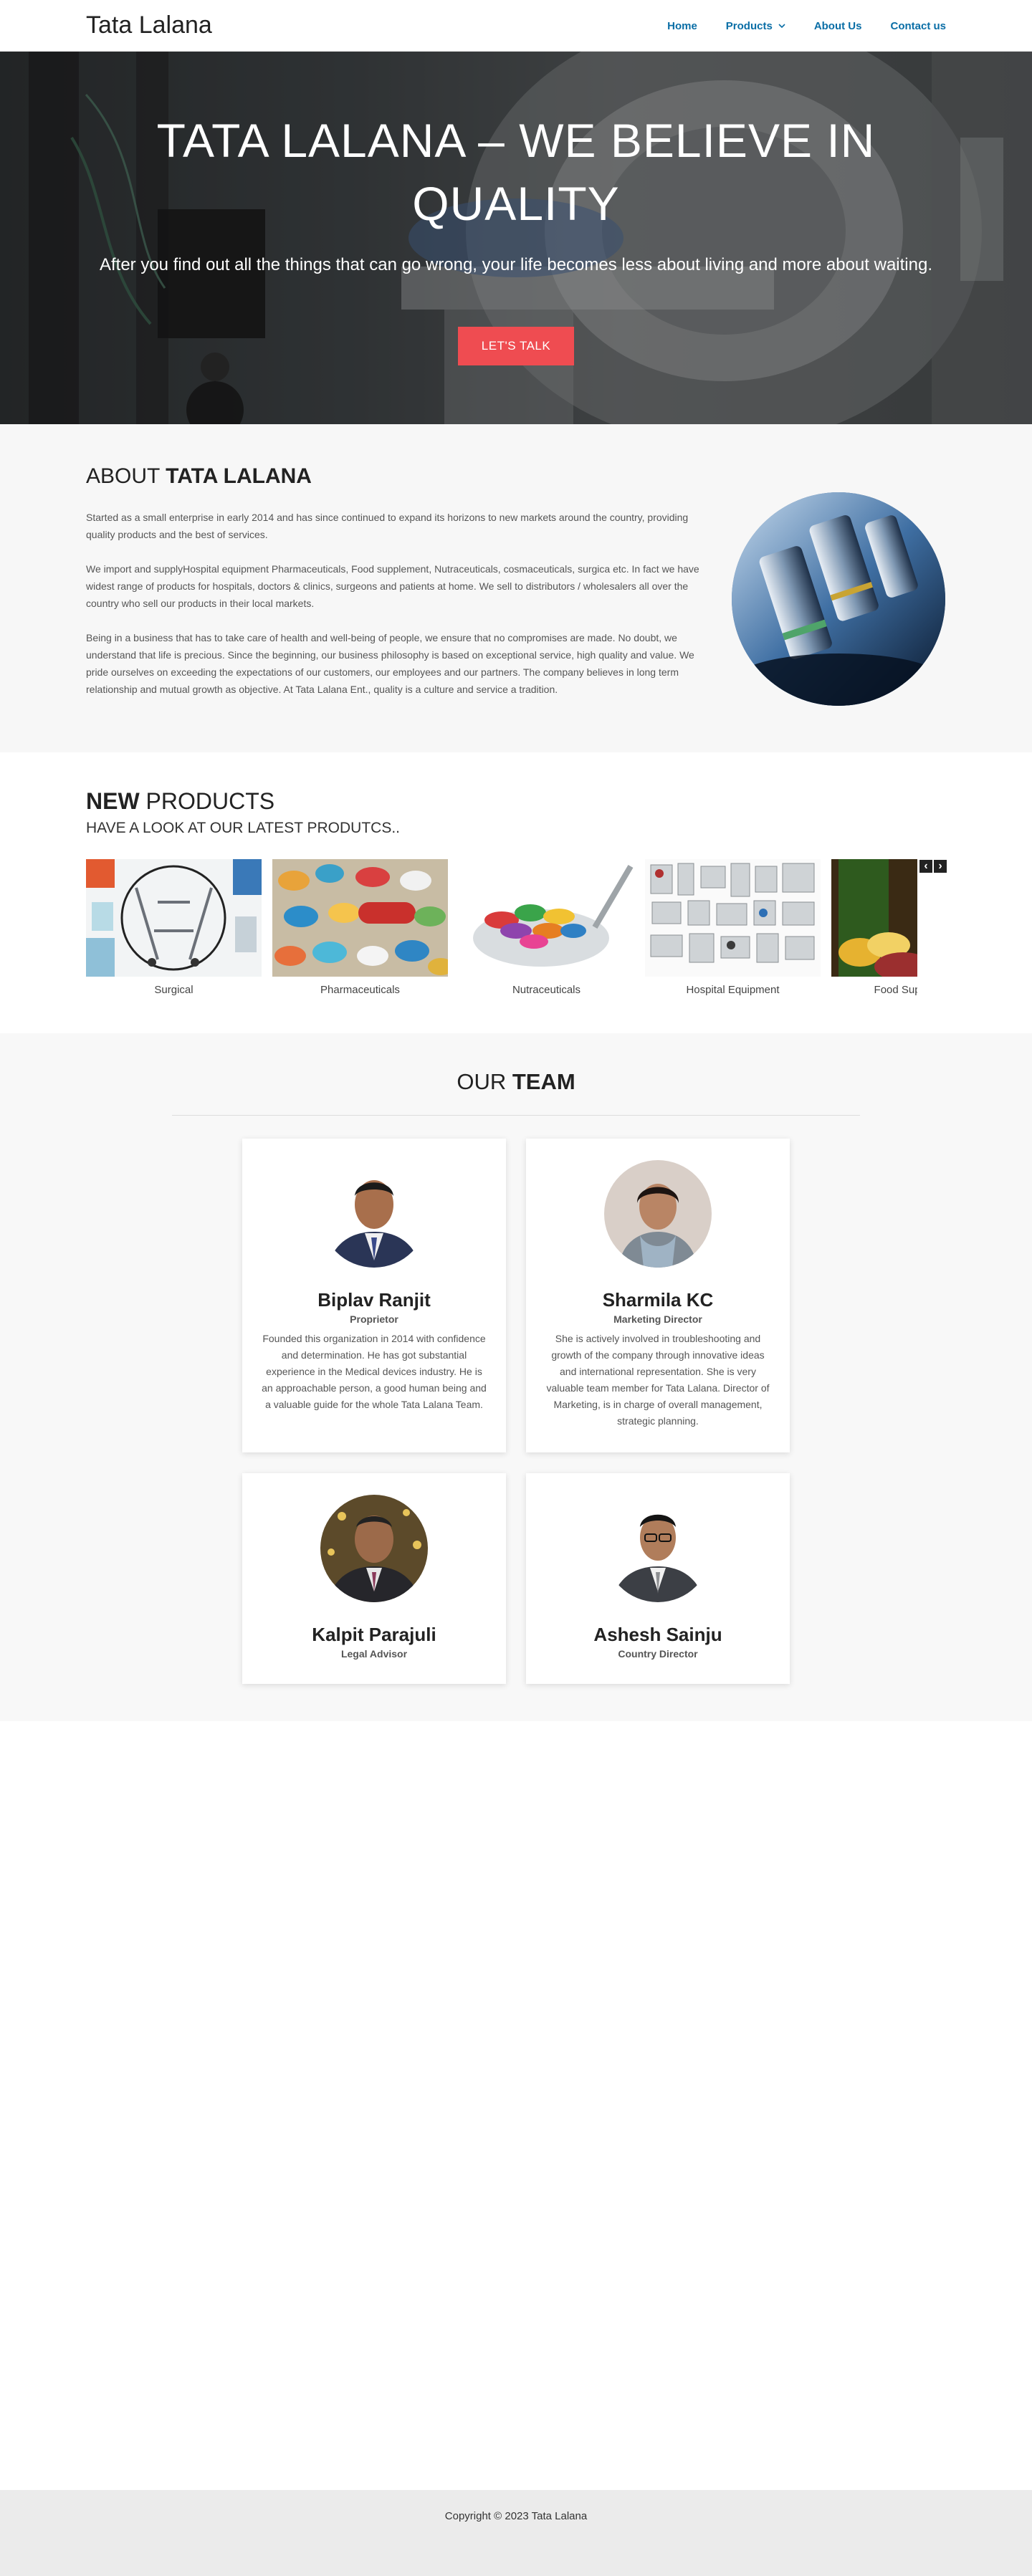 The width and height of the screenshot is (1032, 2576). I want to click on food-supplements-image, so click(874, 918).